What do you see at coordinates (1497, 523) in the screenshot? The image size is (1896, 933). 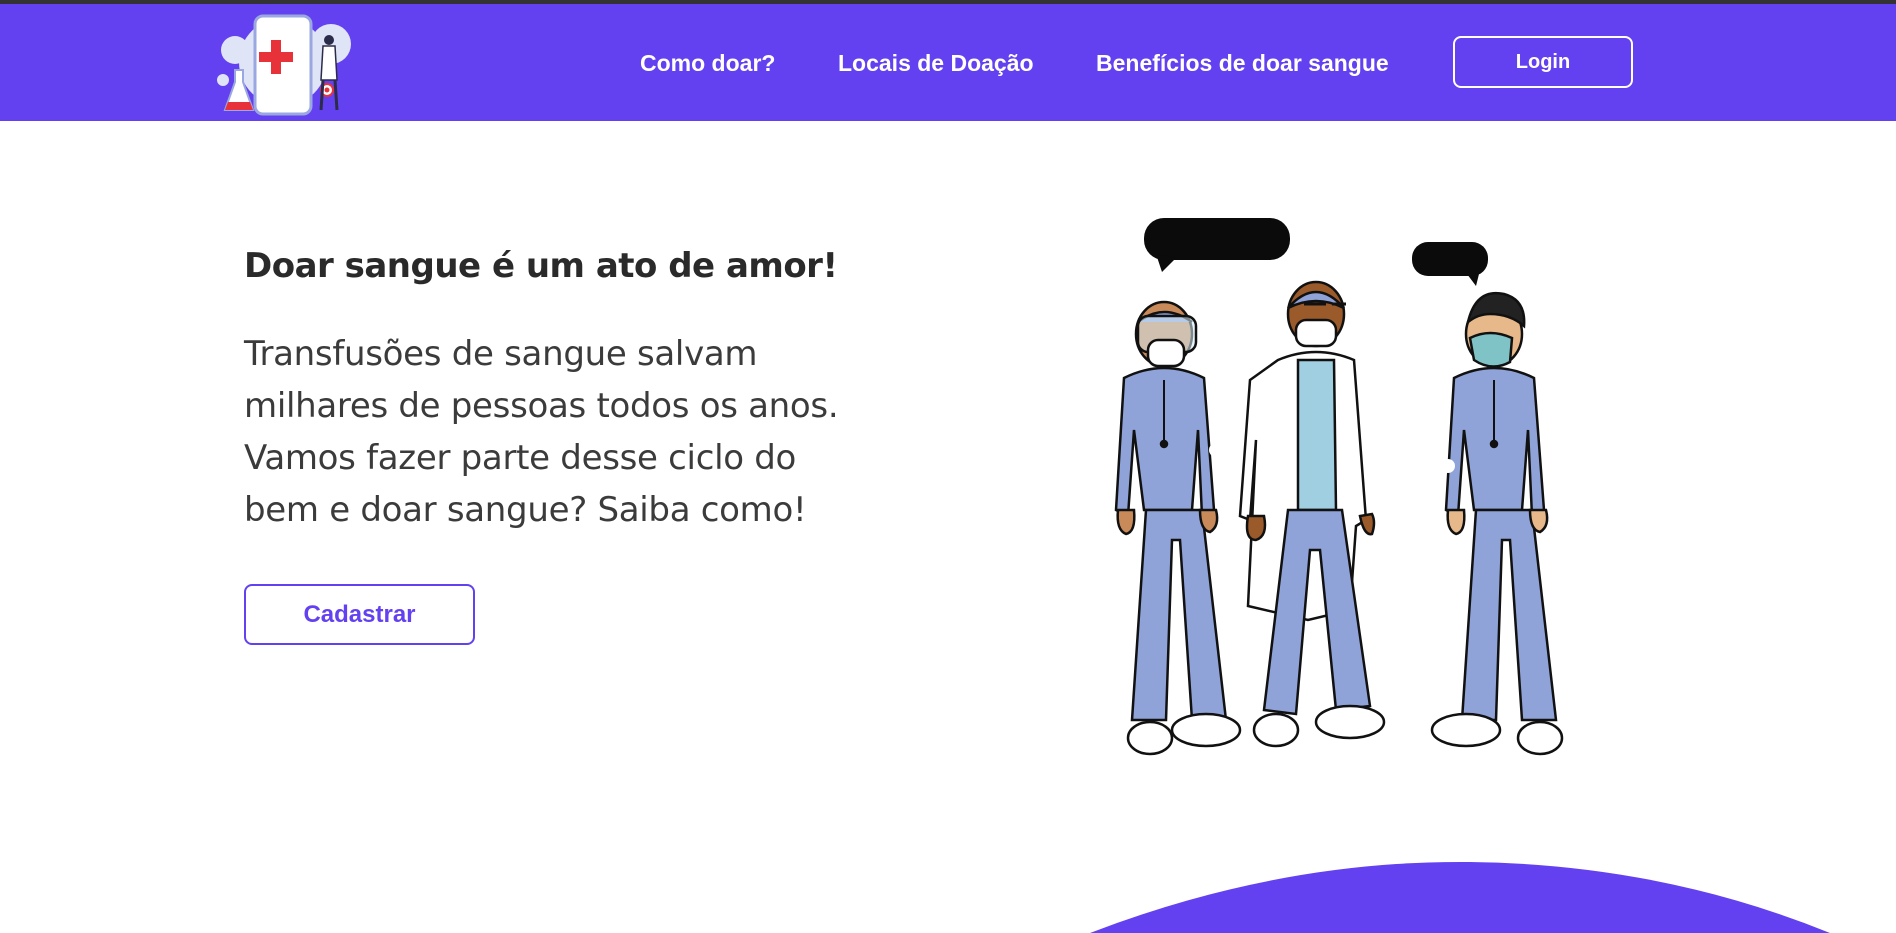 I see `worker-right` at bounding box center [1497, 523].